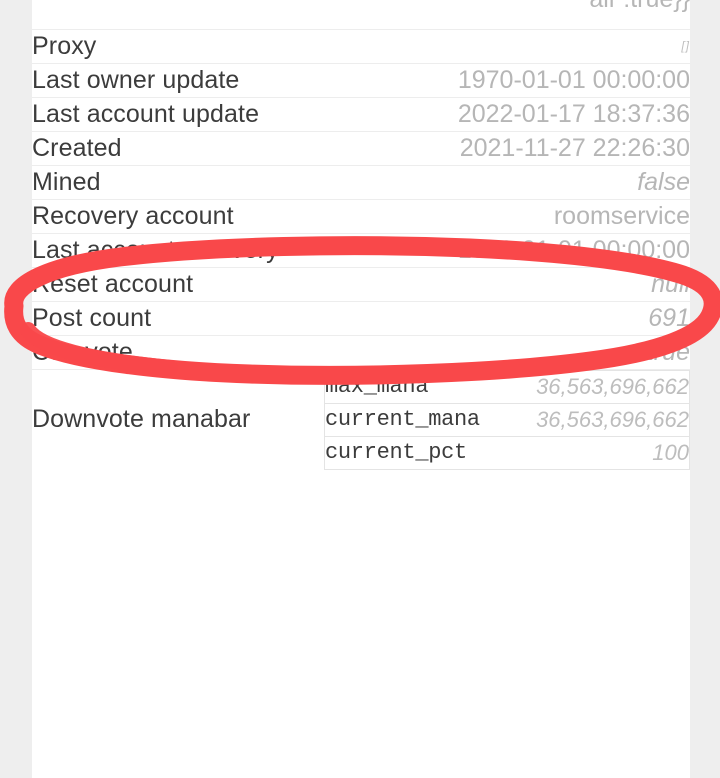 Image resolution: width=720 pixels, height=778 pixels. What do you see at coordinates (573, 114) in the screenshot?
I see `row-value-last-account-update: 2022-01-17 18:37:36` at bounding box center [573, 114].